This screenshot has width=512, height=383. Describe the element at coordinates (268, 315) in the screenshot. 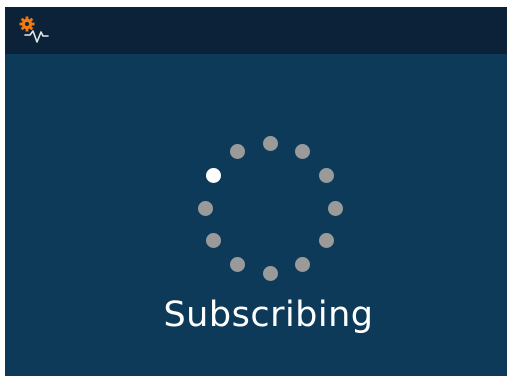

I see `status-text: Subscribing` at that location.